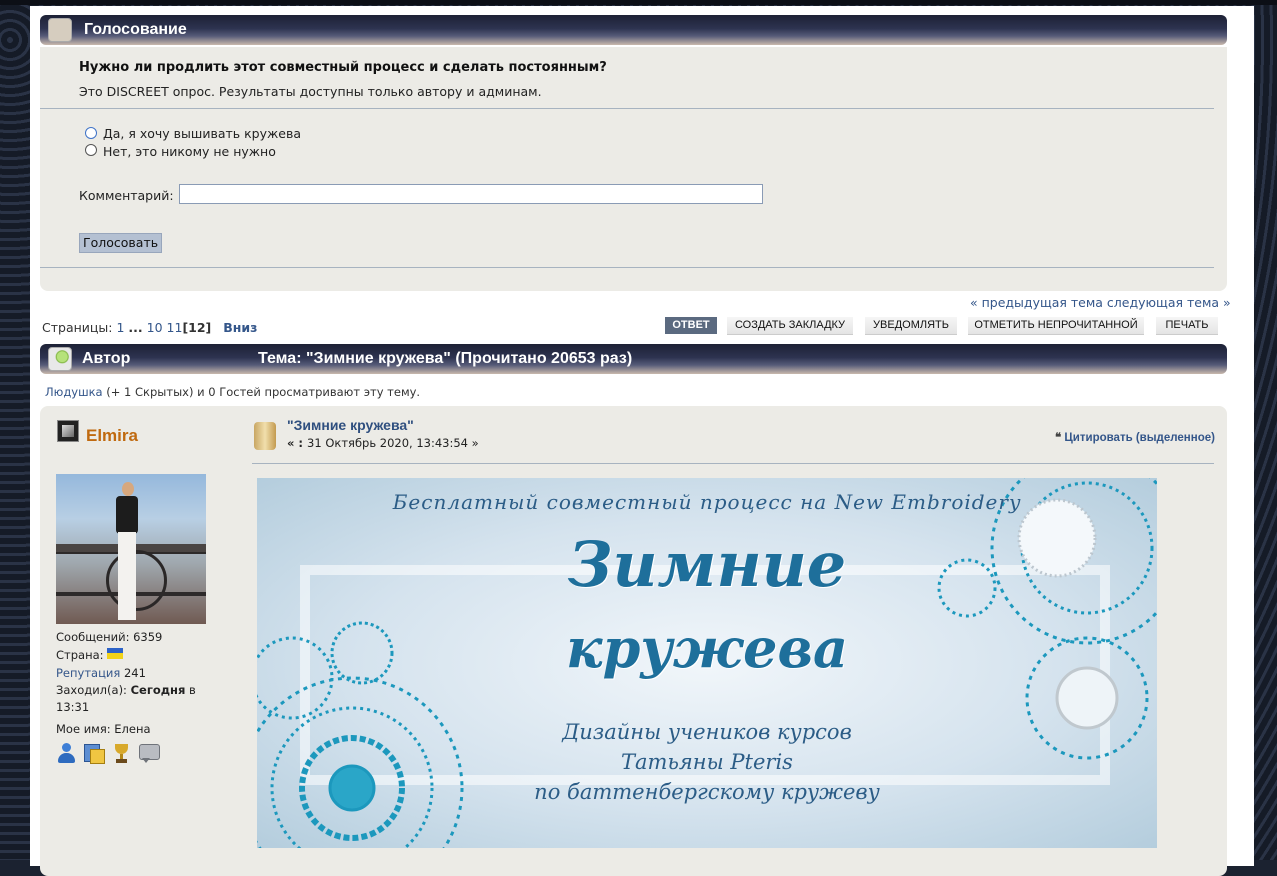 The width and height of the screenshot is (1277, 876). I want to click on custom-name-field: Мое имя: Елена, so click(103, 729).